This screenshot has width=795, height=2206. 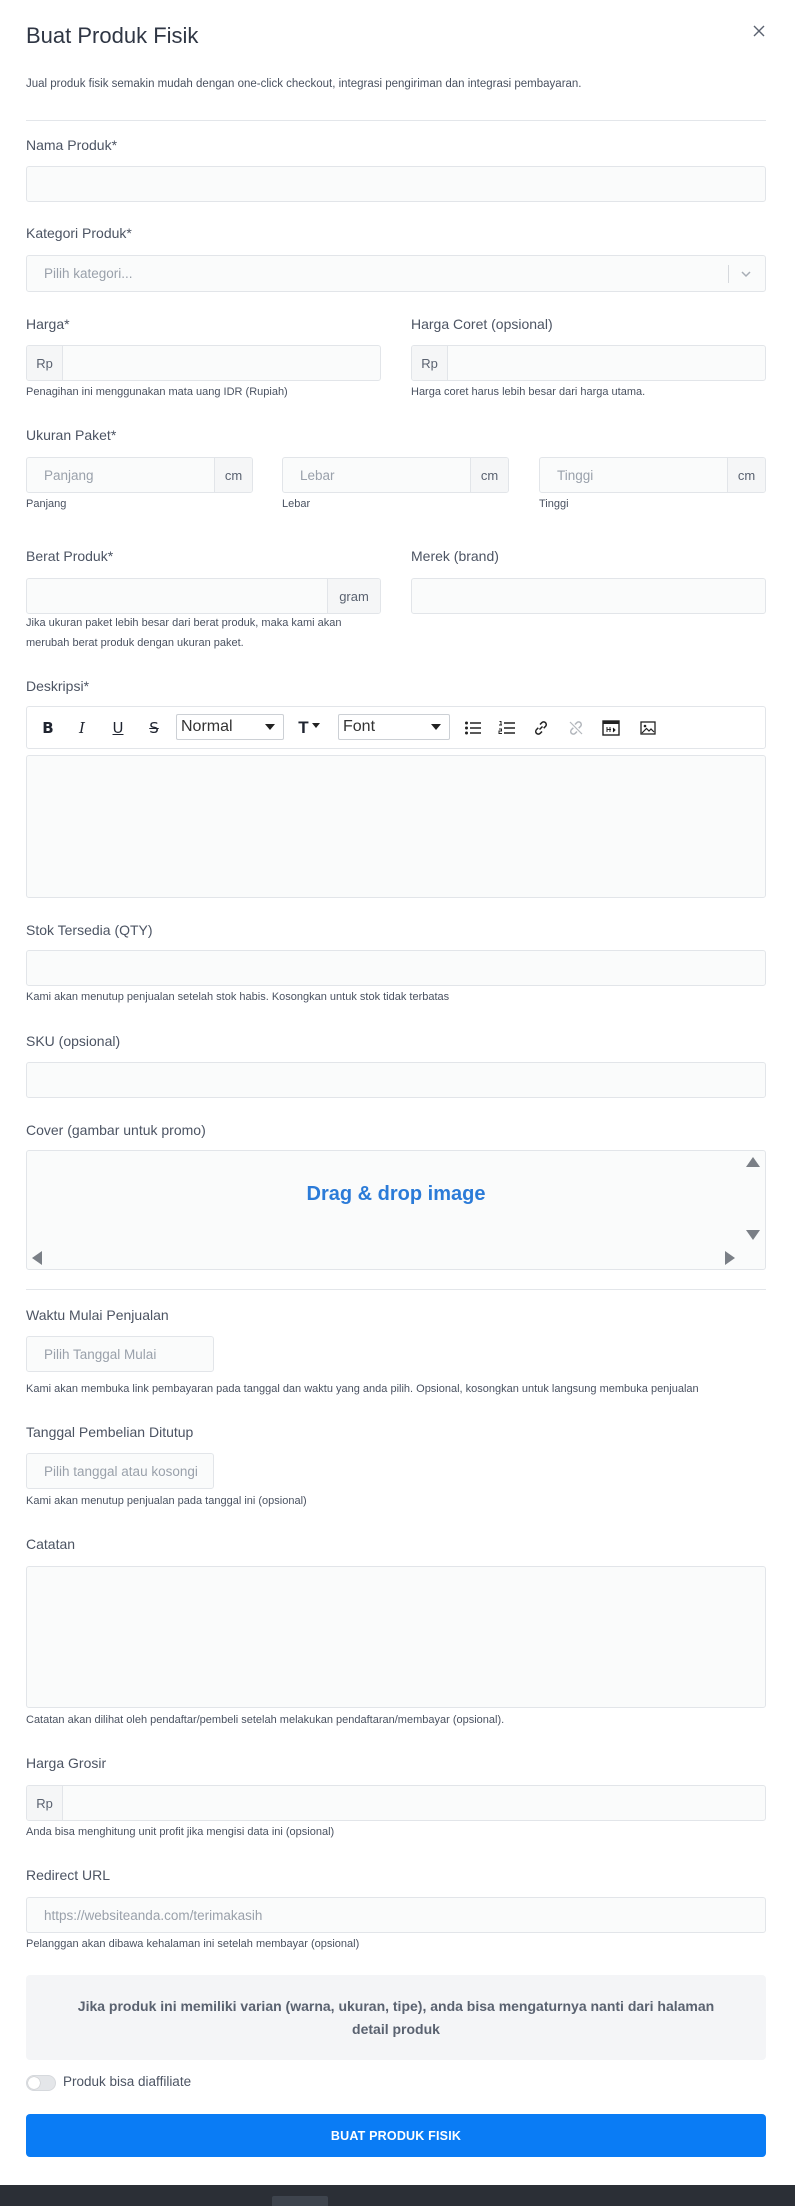 I want to click on deskripsi-editor, so click(x=396, y=826).